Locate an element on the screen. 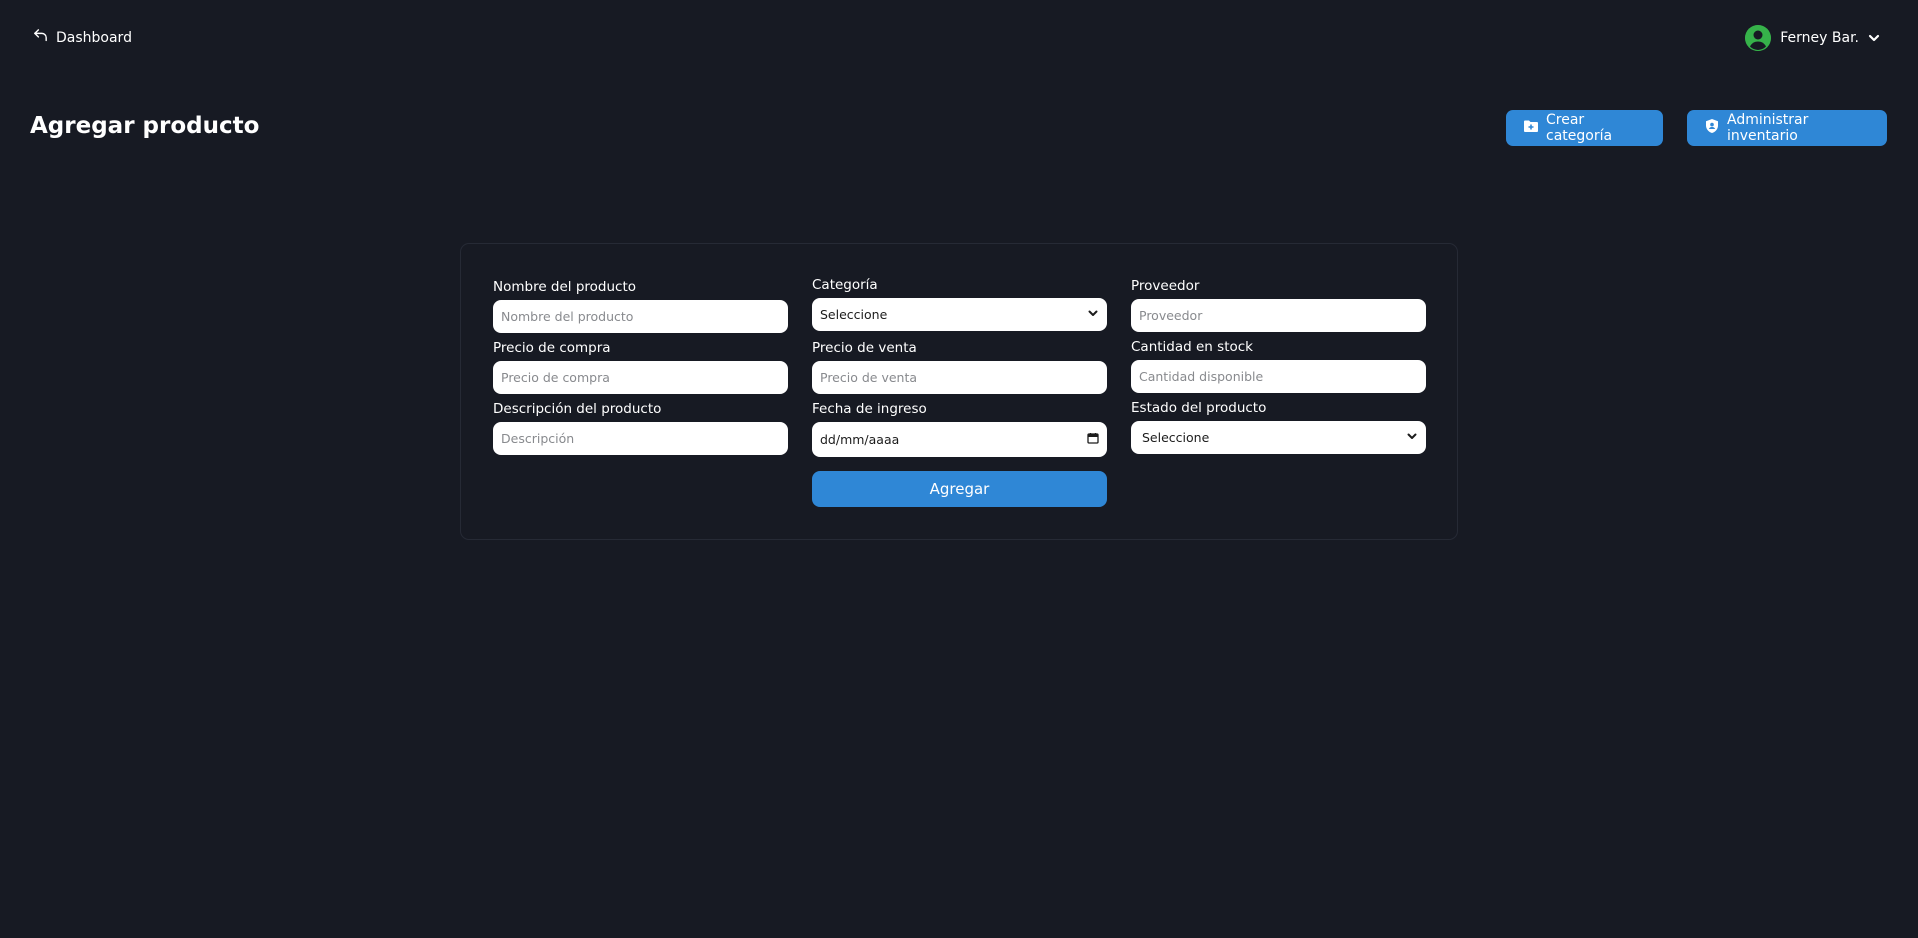 This screenshot has width=1918, height=938. description-label: Descripción del producto is located at coordinates (577, 409).